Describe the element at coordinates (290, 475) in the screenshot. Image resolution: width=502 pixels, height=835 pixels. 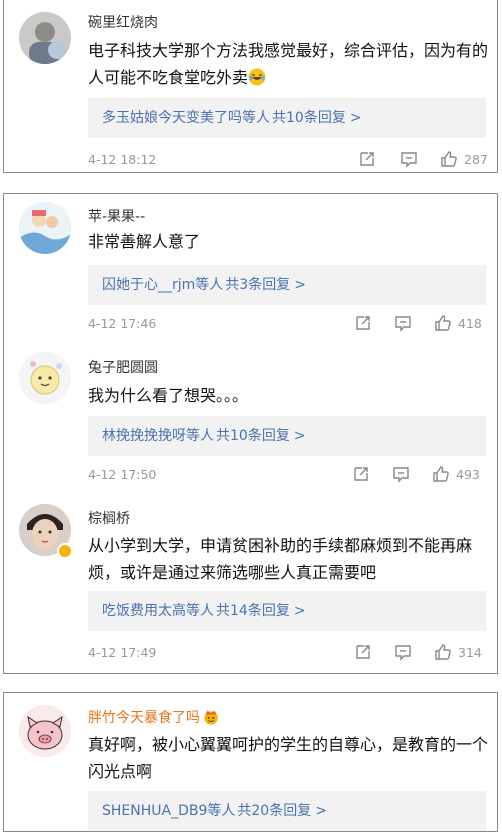
I see `comment-meta: 4-12 17:50 493` at that location.